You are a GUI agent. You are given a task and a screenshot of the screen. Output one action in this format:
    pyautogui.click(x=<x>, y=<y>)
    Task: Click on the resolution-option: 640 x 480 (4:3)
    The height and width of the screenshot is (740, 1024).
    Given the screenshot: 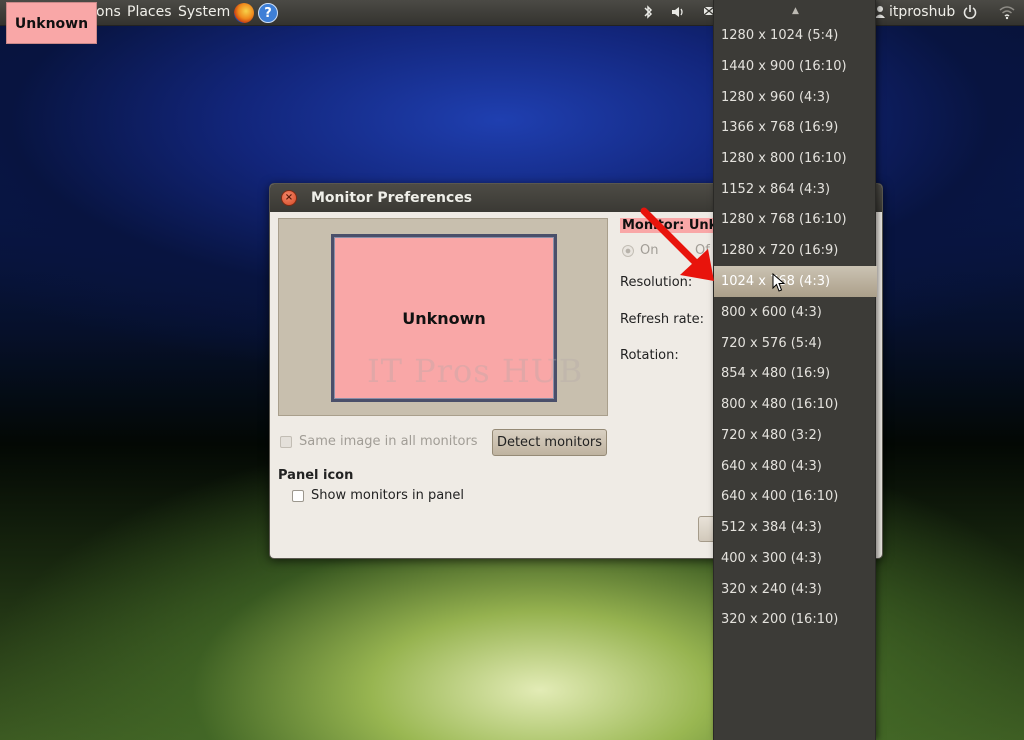 What is the action you would take?
    pyautogui.click(x=795, y=466)
    